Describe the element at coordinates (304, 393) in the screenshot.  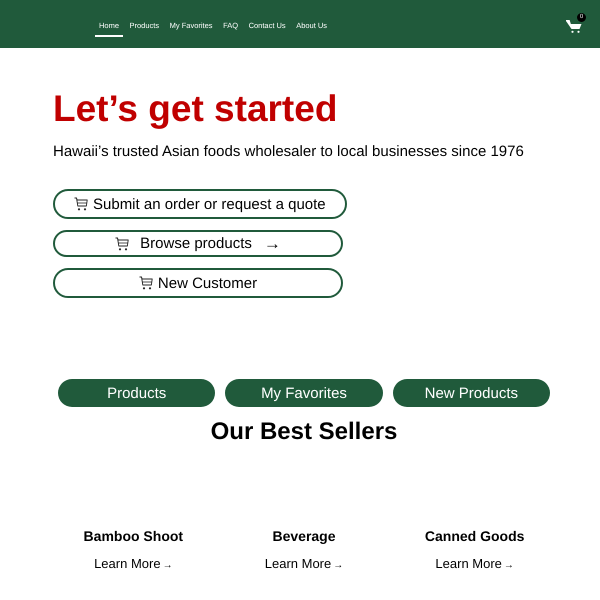
I see `category-button: My Favorites` at that location.